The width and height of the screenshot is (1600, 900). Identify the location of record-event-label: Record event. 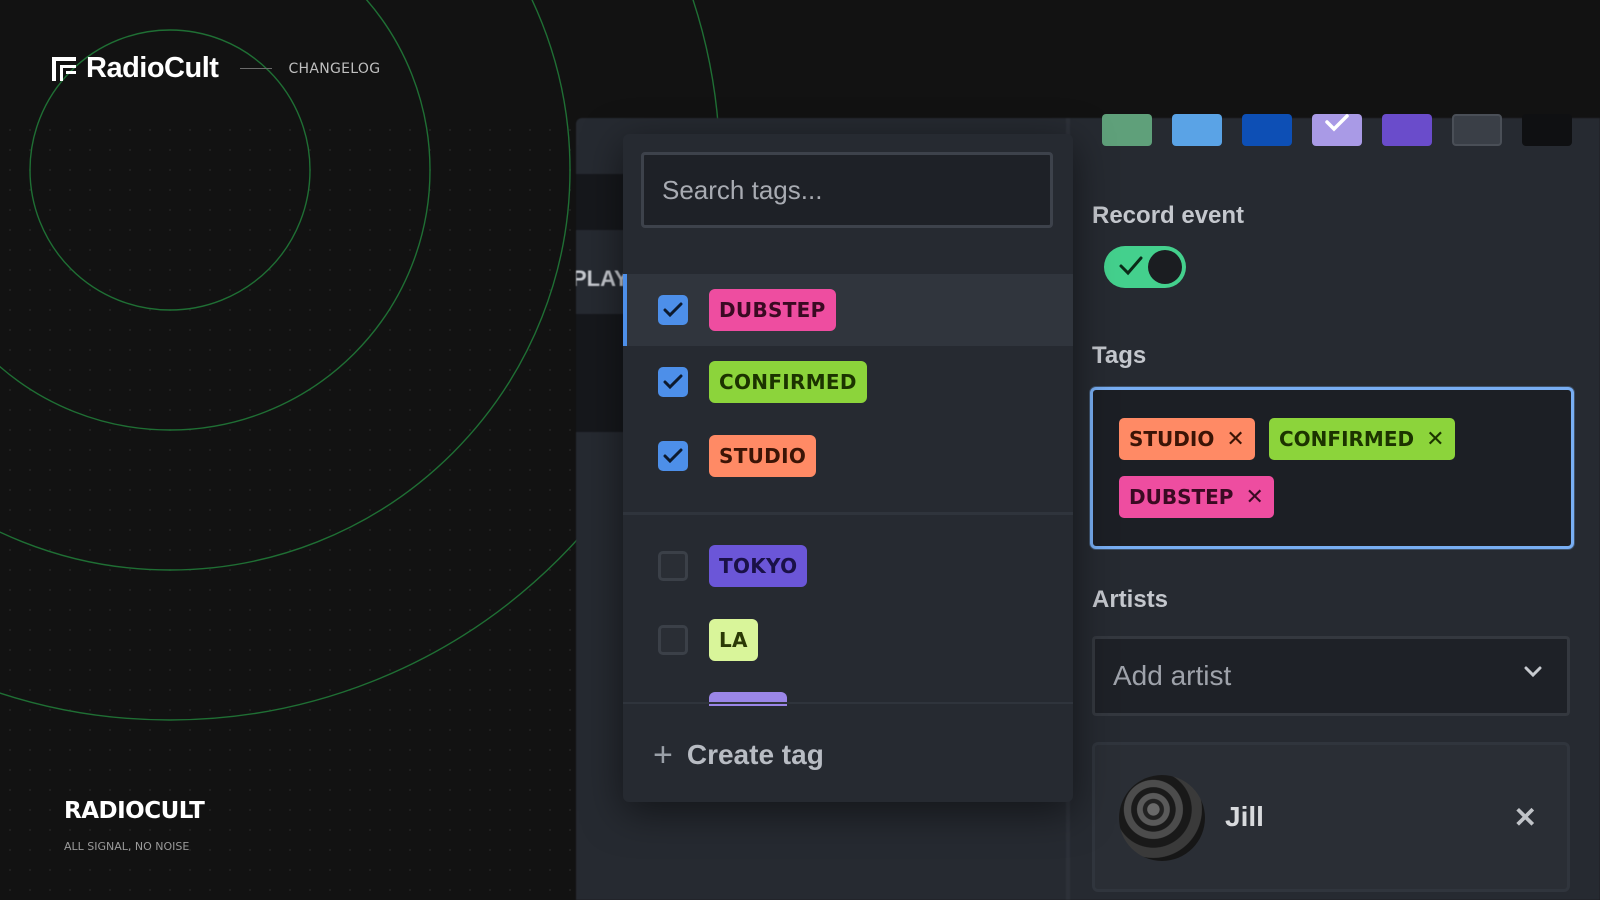
(1168, 215).